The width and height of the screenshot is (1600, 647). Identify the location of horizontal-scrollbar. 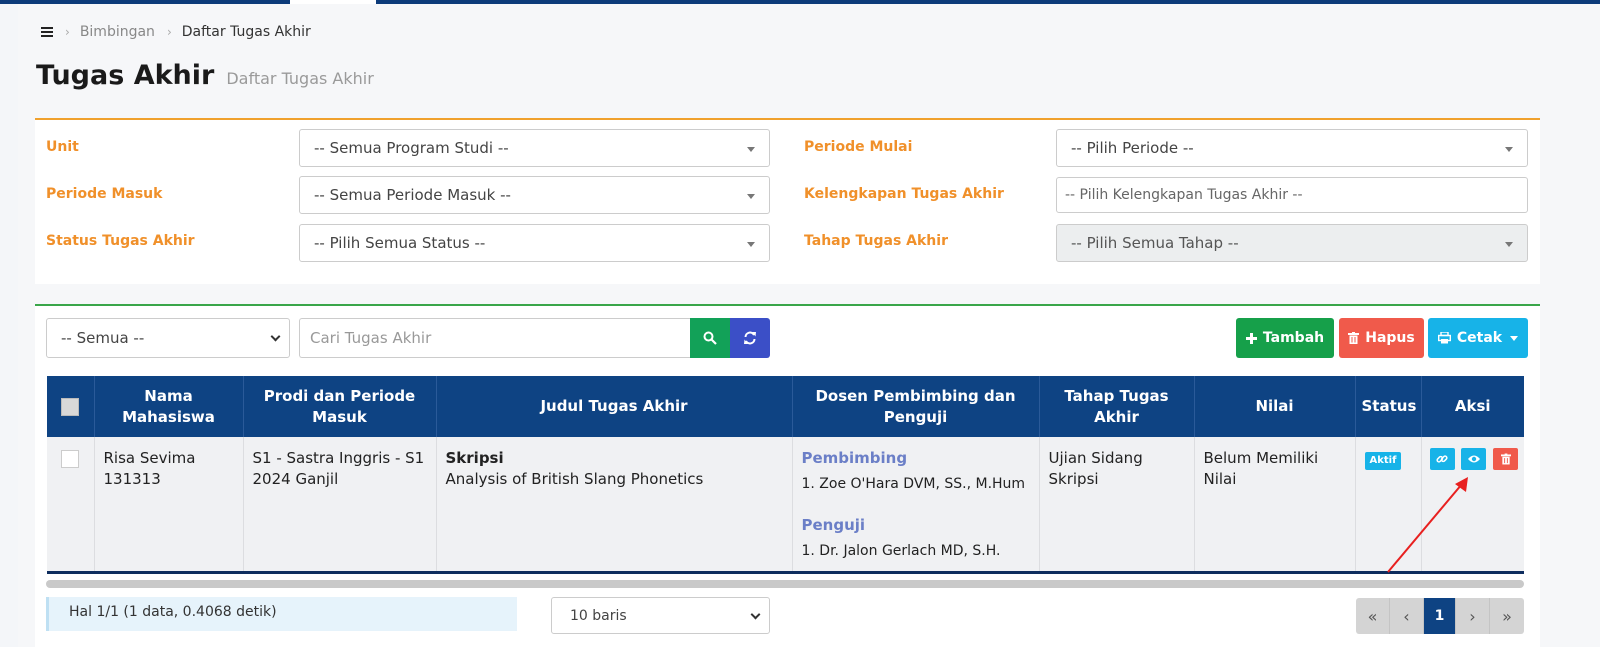
(785, 584).